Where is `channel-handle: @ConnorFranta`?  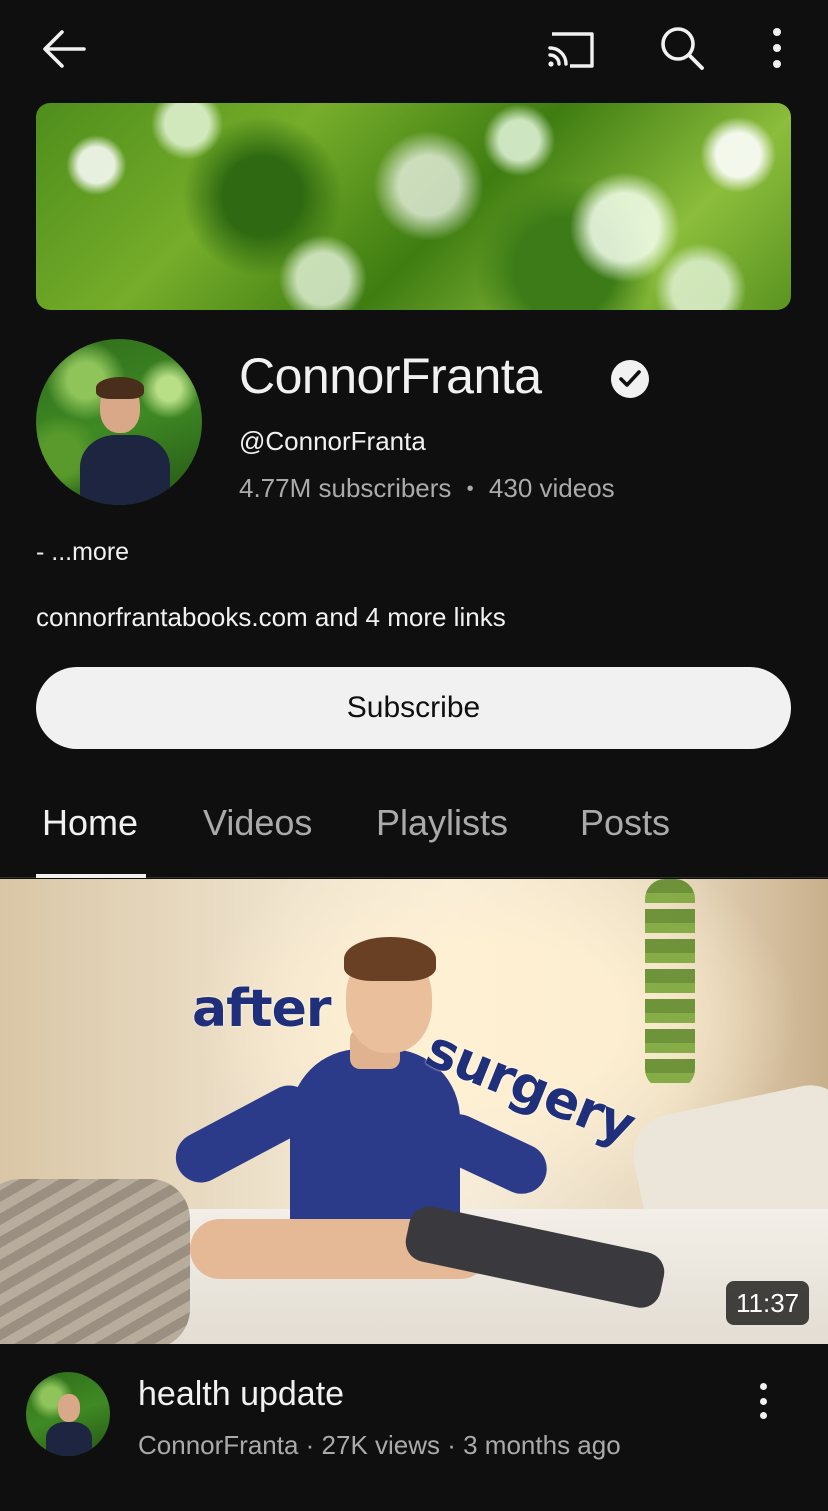 channel-handle: @ConnorFranta is located at coordinates (332, 441).